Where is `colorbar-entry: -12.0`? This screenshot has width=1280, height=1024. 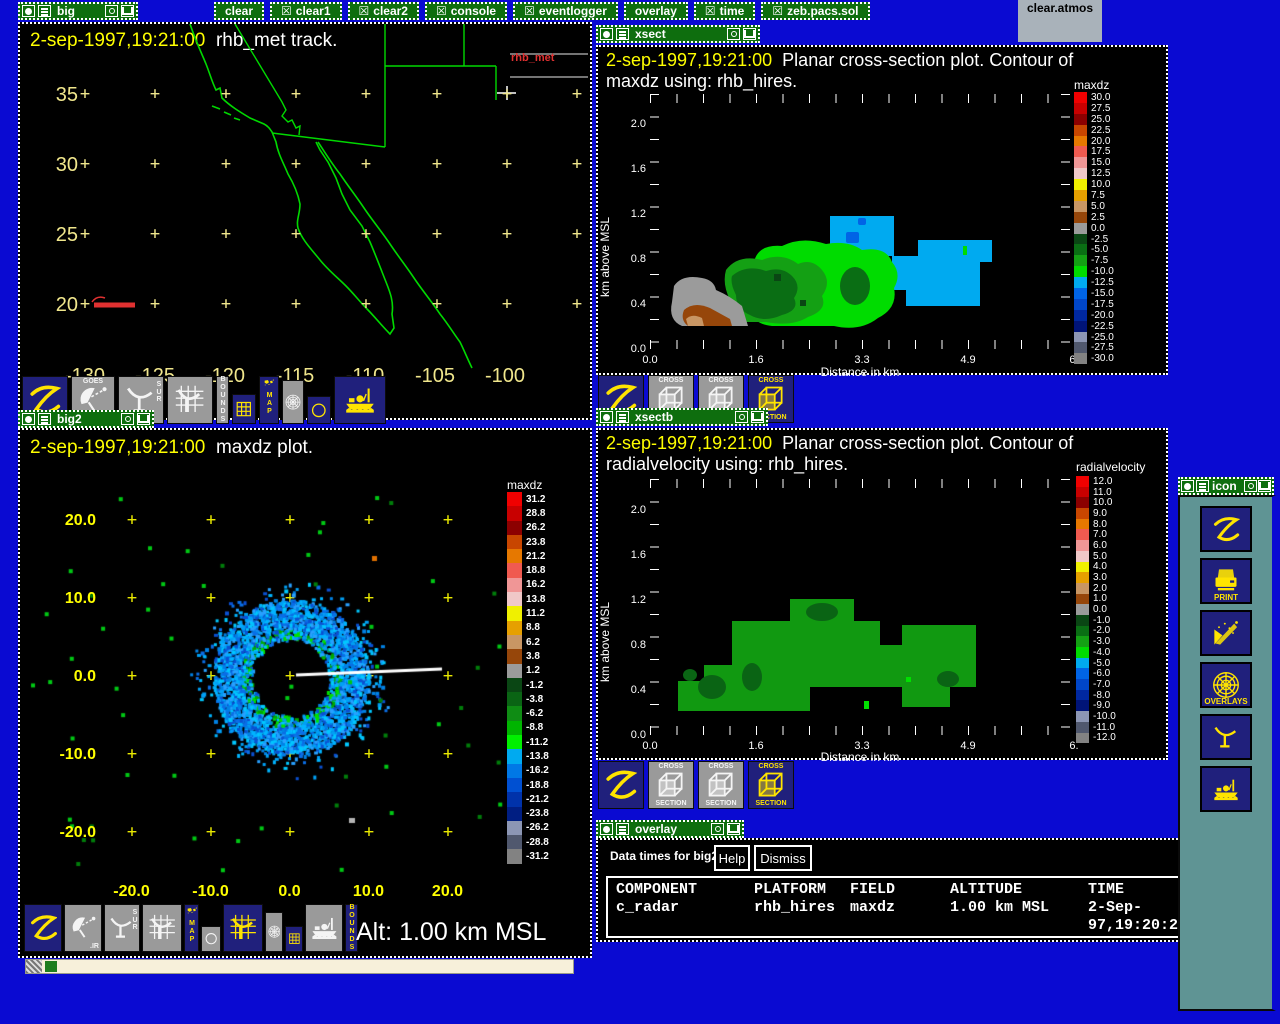
colorbar-entry: -12.0 is located at coordinates (1096, 737).